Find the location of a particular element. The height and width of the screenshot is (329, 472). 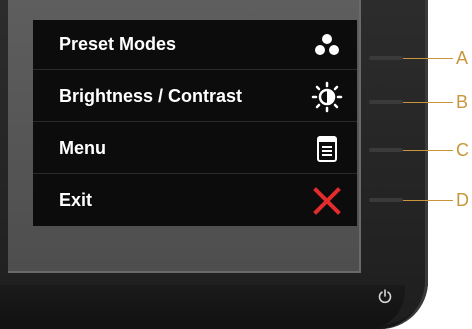

osd-item-preset-modes: Preset Modes is located at coordinates (195, 45).